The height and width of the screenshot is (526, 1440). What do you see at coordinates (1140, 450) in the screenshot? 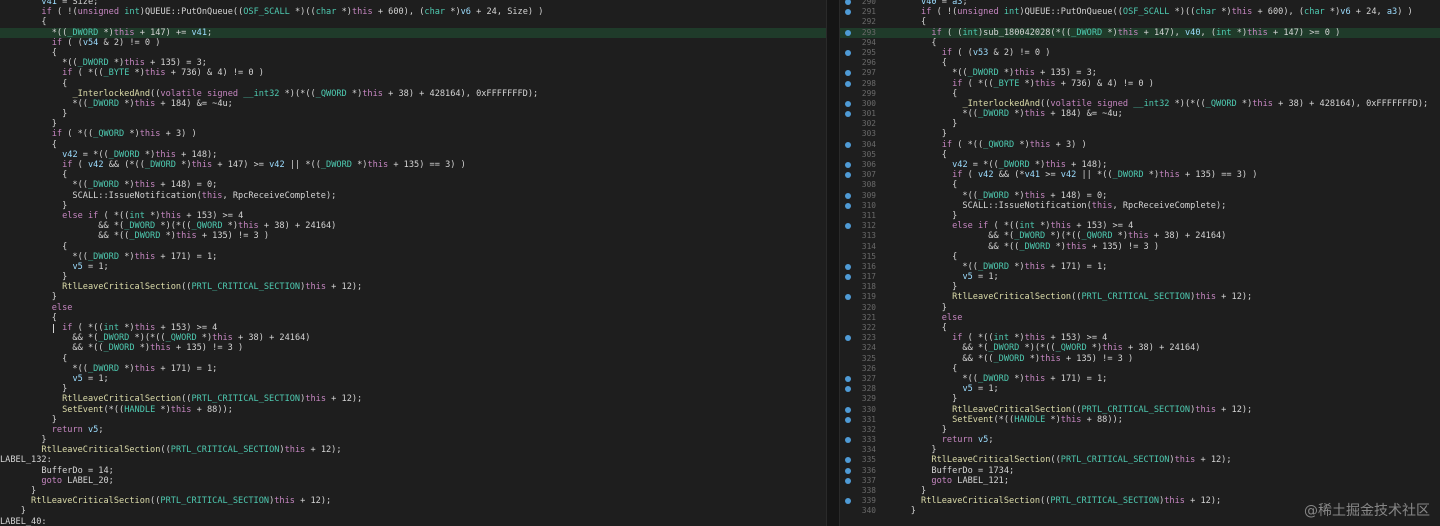
I see `code-line: 334 }` at bounding box center [1140, 450].